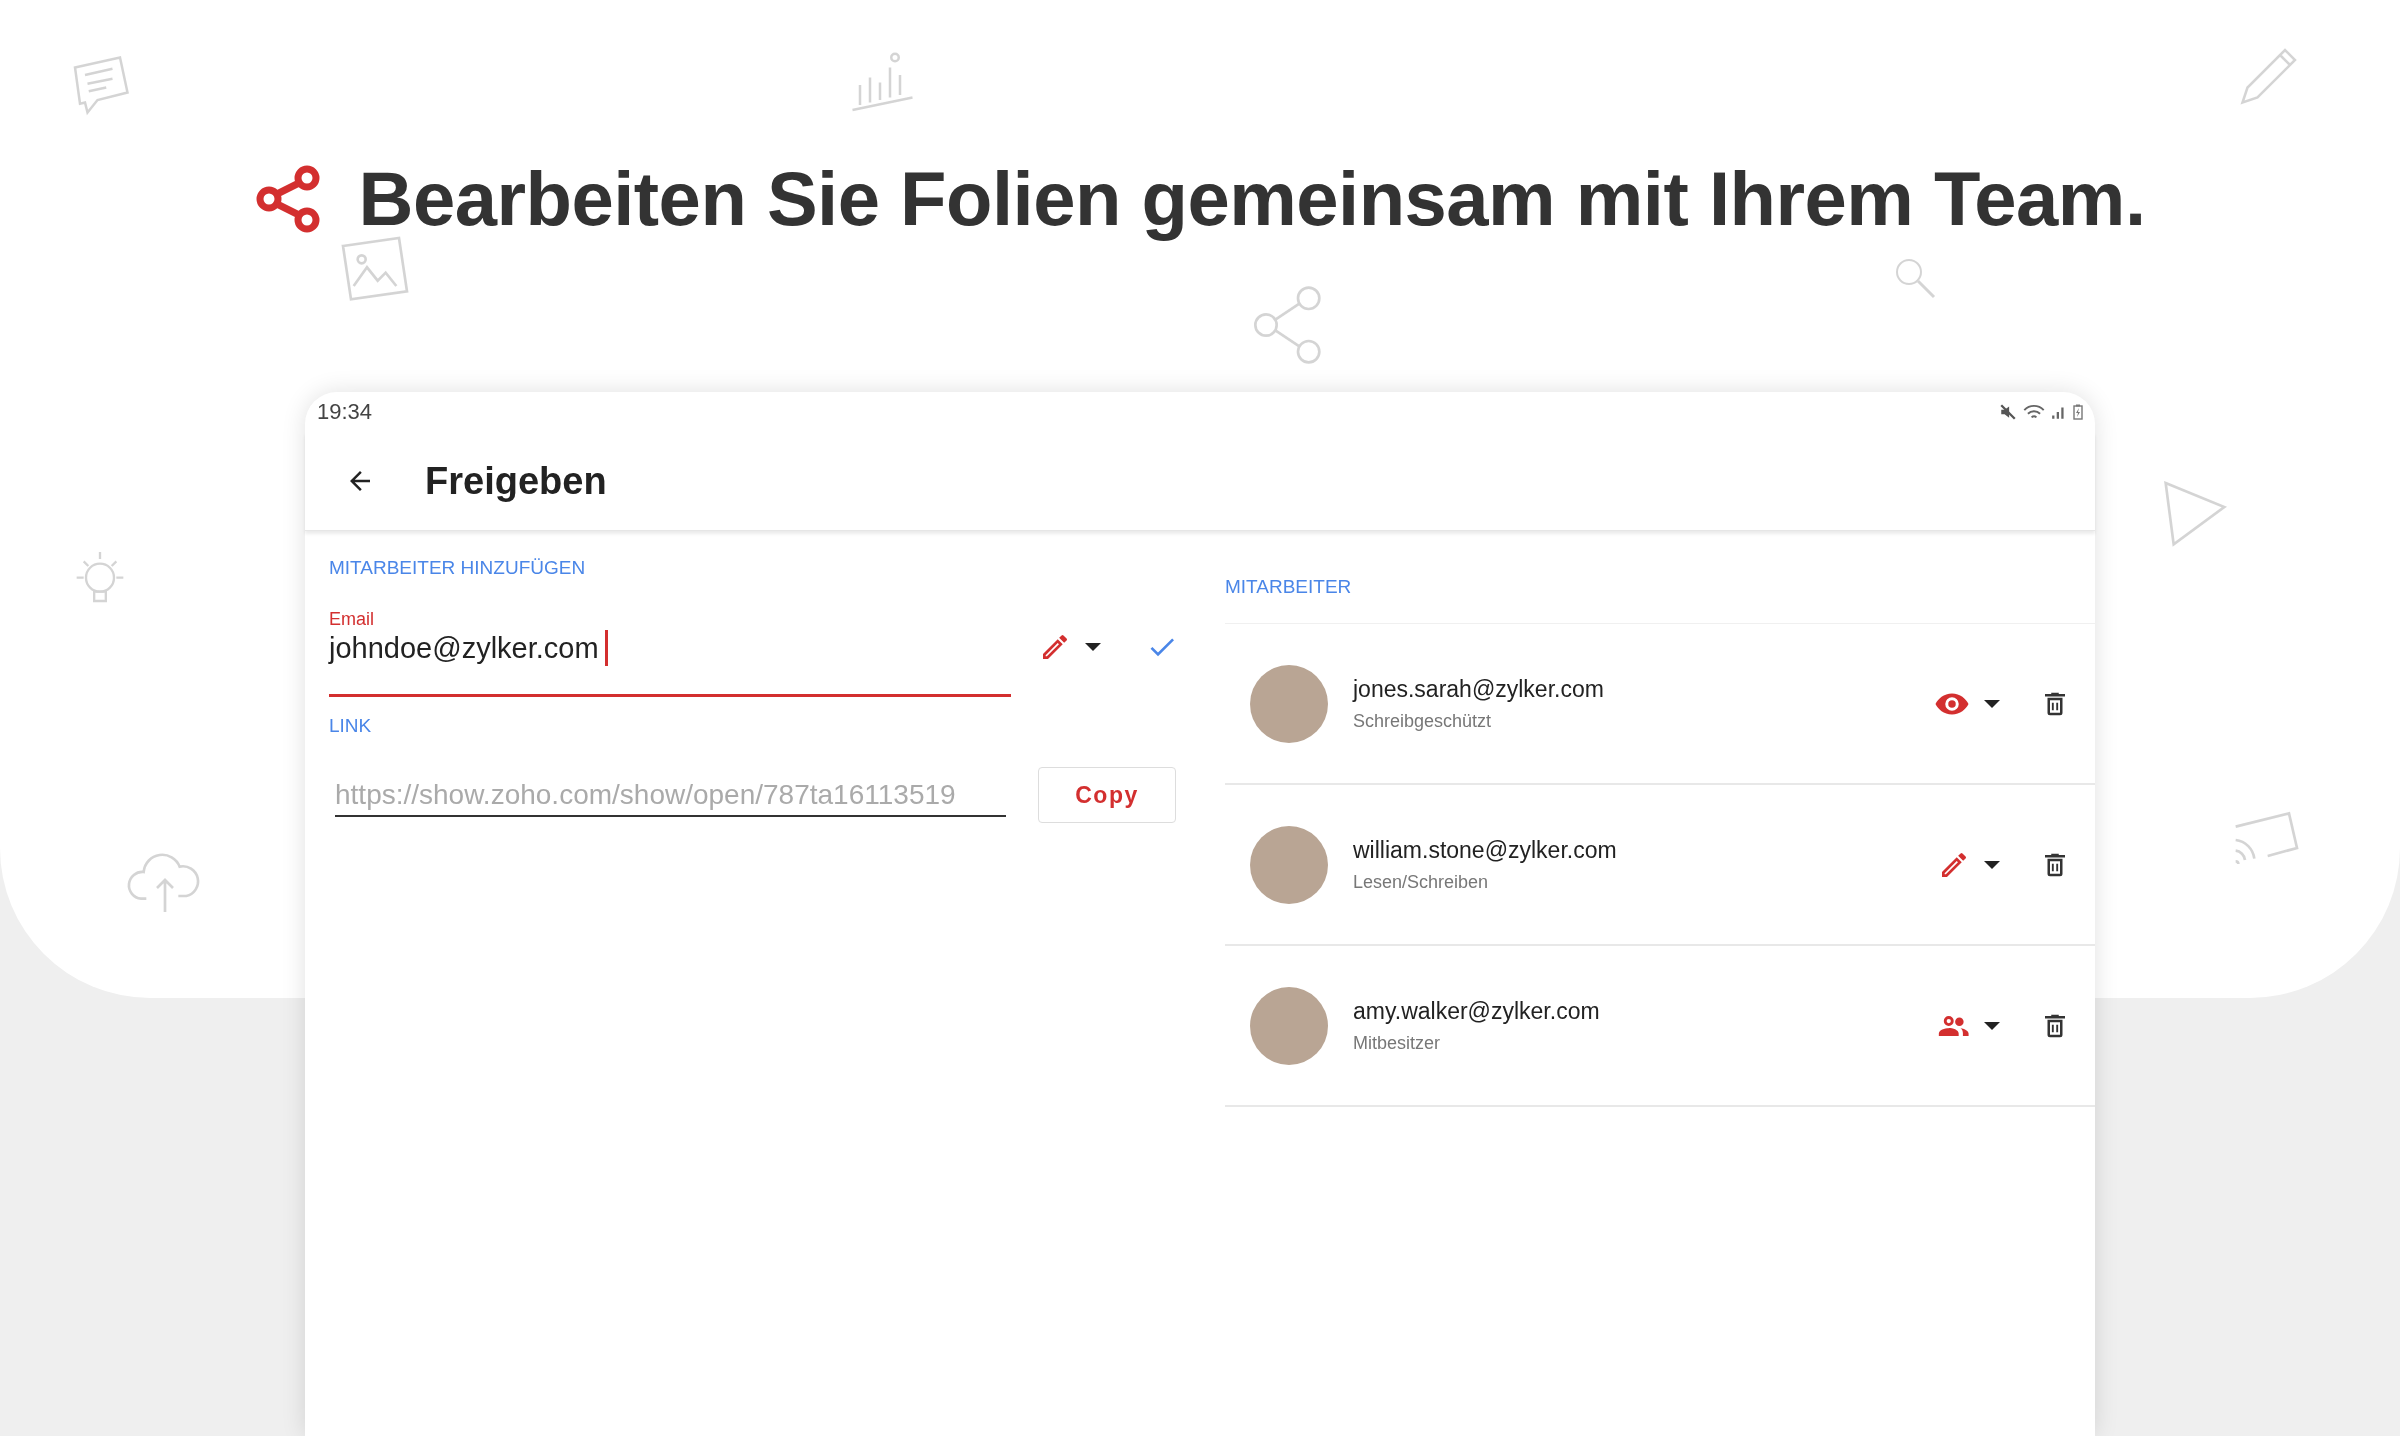  Describe the element at coordinates (345, 412) in the screenshot. I see `status-time: 19:34` at that location.